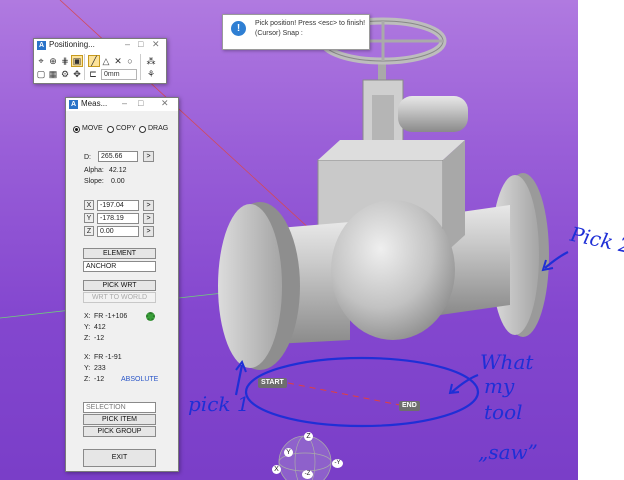 This screenshot has height=480, width=624. Describe the element at coordinates (349, 395) in the screenshot. I see `measure-line` at that location.